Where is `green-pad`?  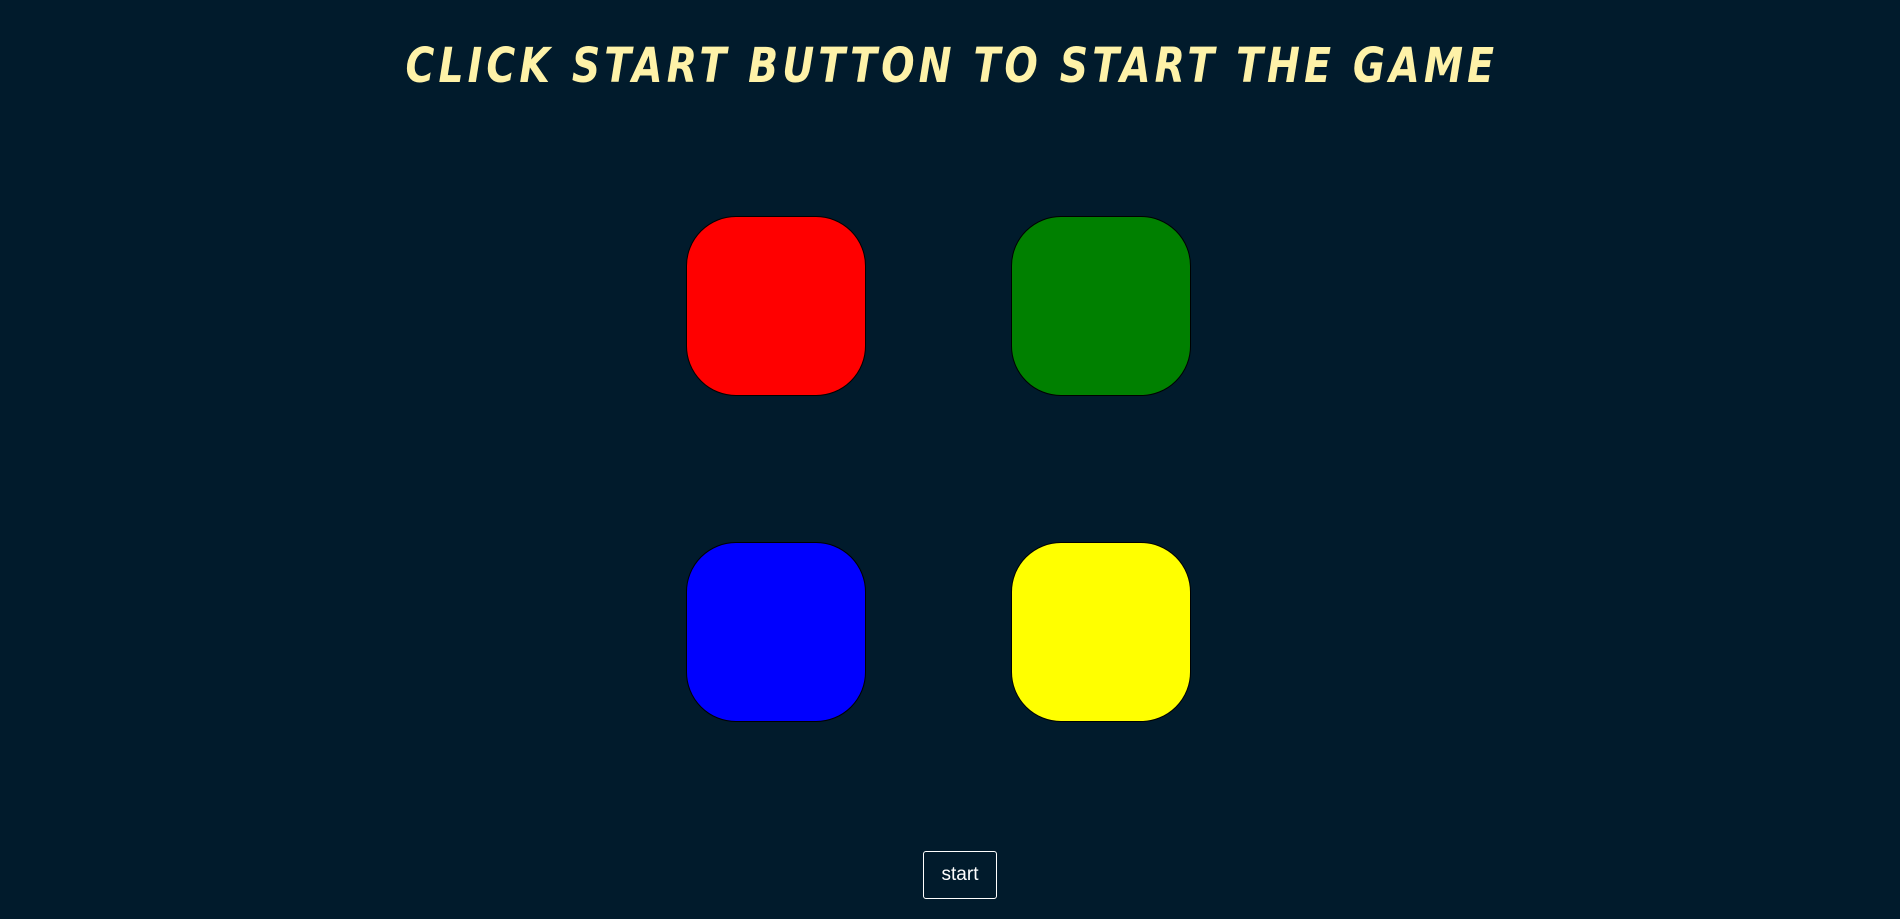
green-pad is located at coordinates (1101, 306).